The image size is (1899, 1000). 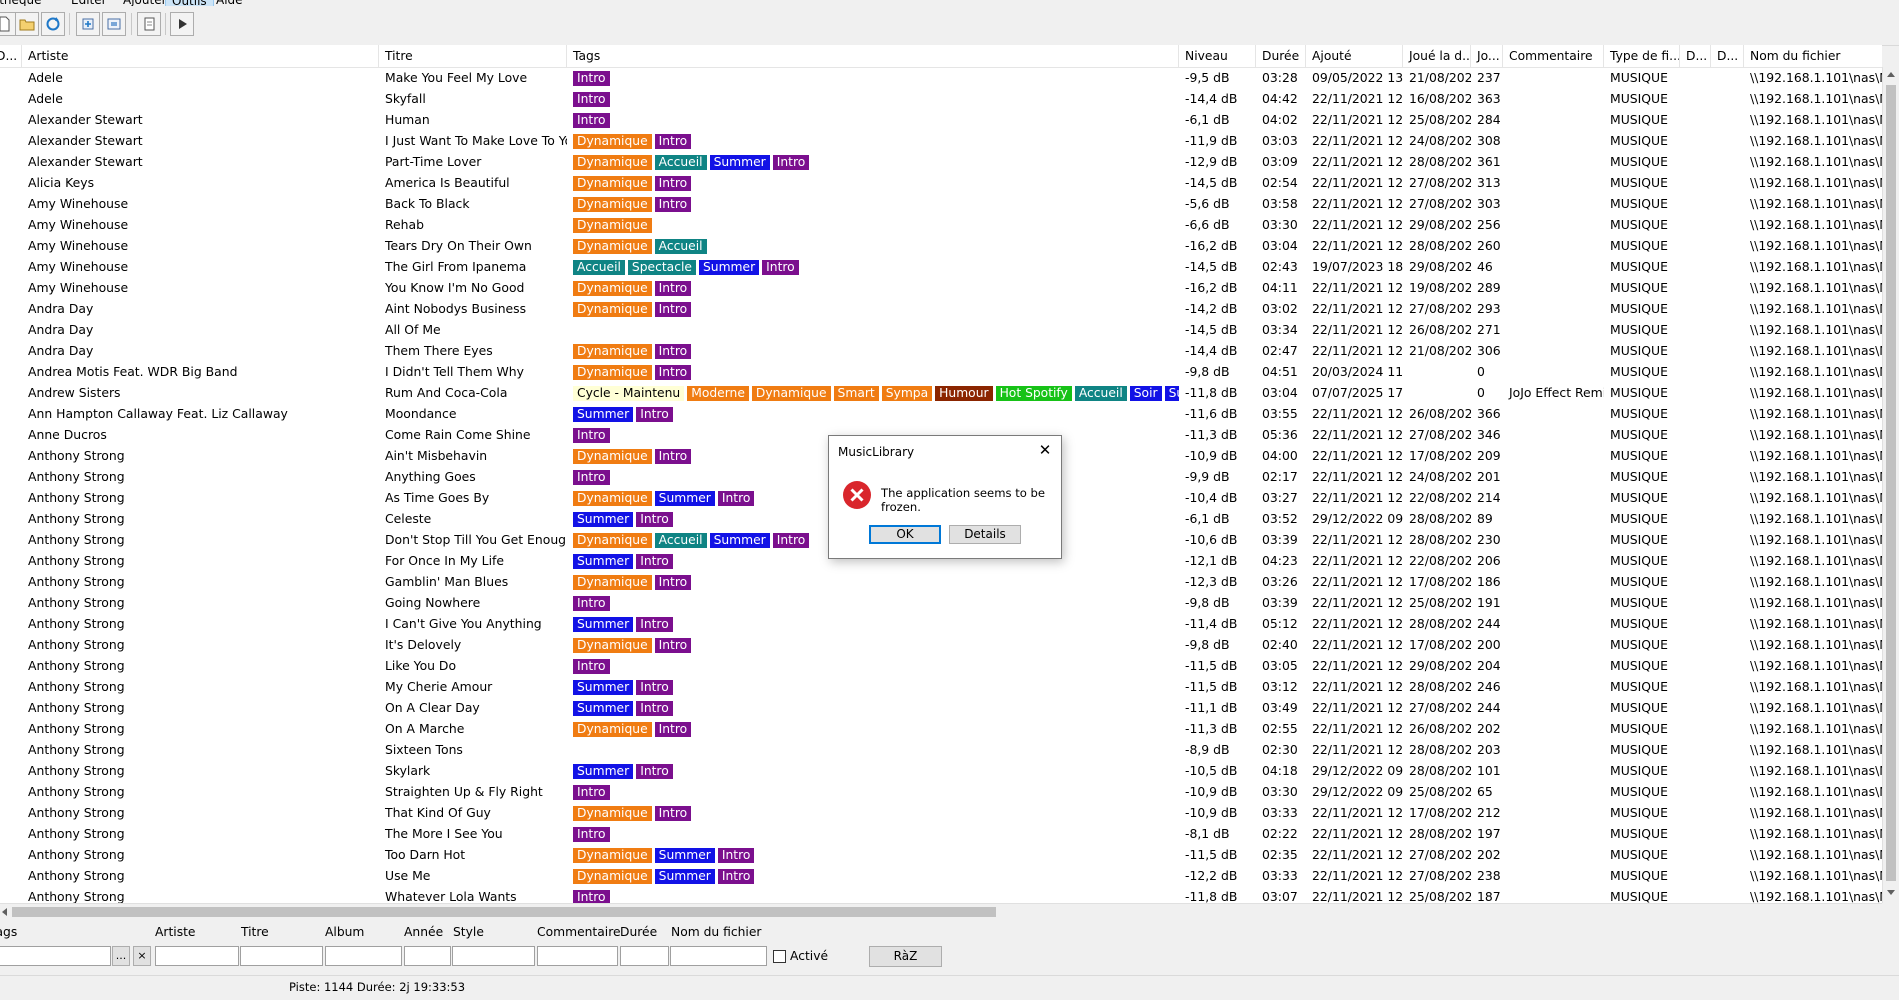 I want to click on cell-title: It's Delovely, so click(x=423, y=644).